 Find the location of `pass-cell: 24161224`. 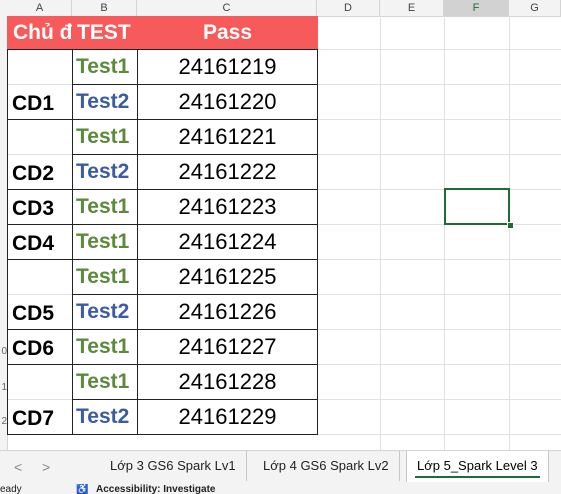

pass-cell: 24161224 is located at coordinates (227, 242).